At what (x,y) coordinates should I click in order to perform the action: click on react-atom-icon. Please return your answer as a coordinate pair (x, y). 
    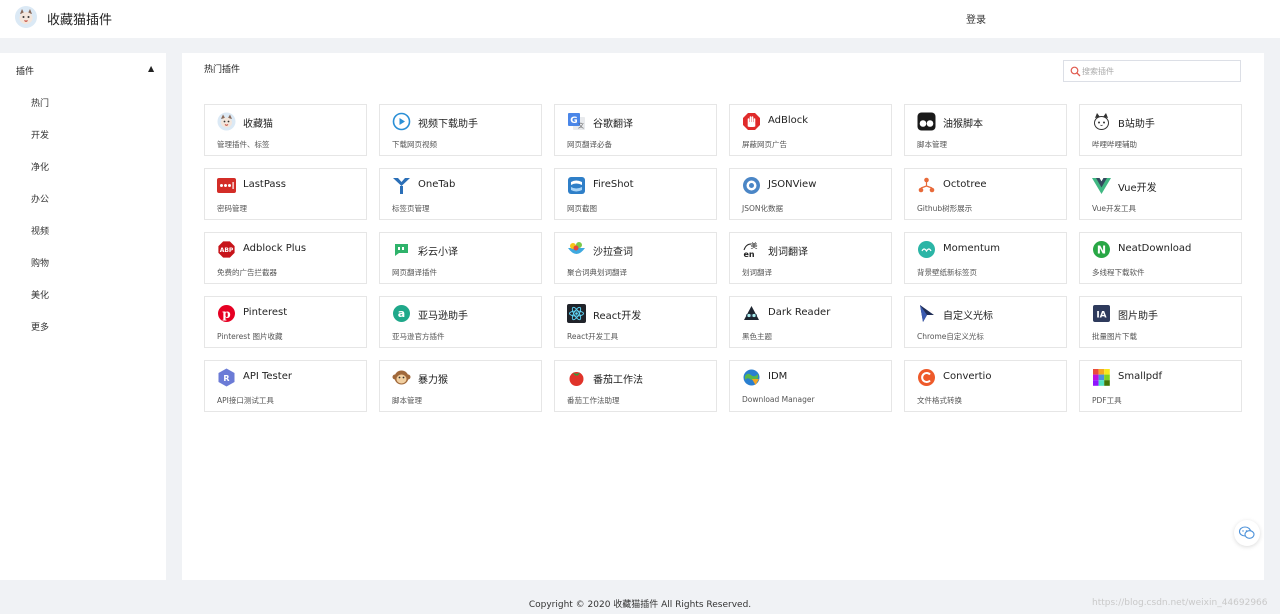
    Looking at the image, I should click on (576, 313).